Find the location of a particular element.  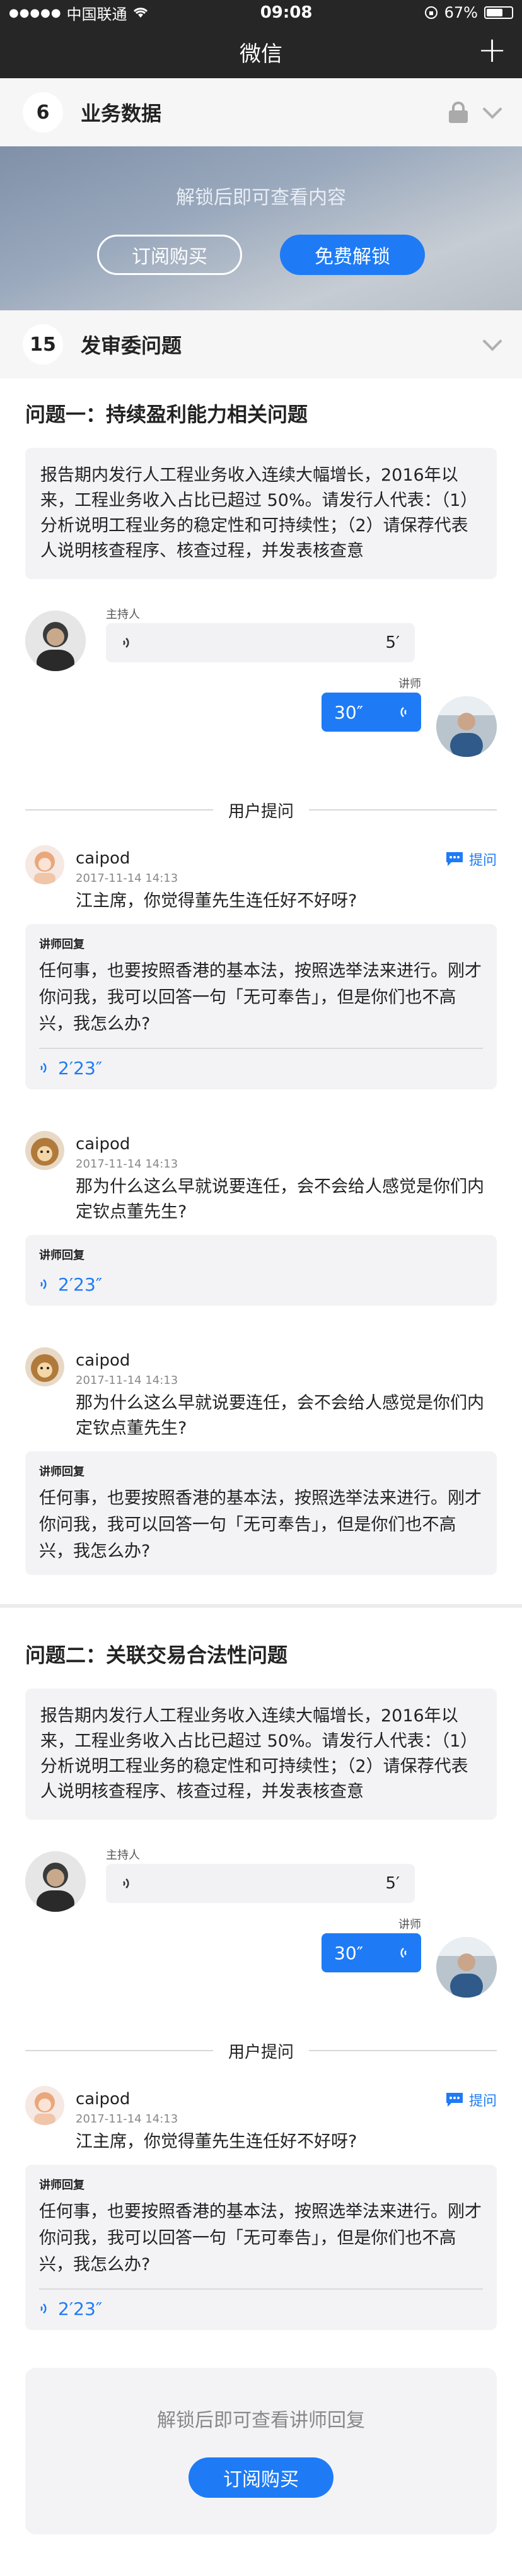

free-unlock-button: 免费解锁 is located at coordinates (353, 255).